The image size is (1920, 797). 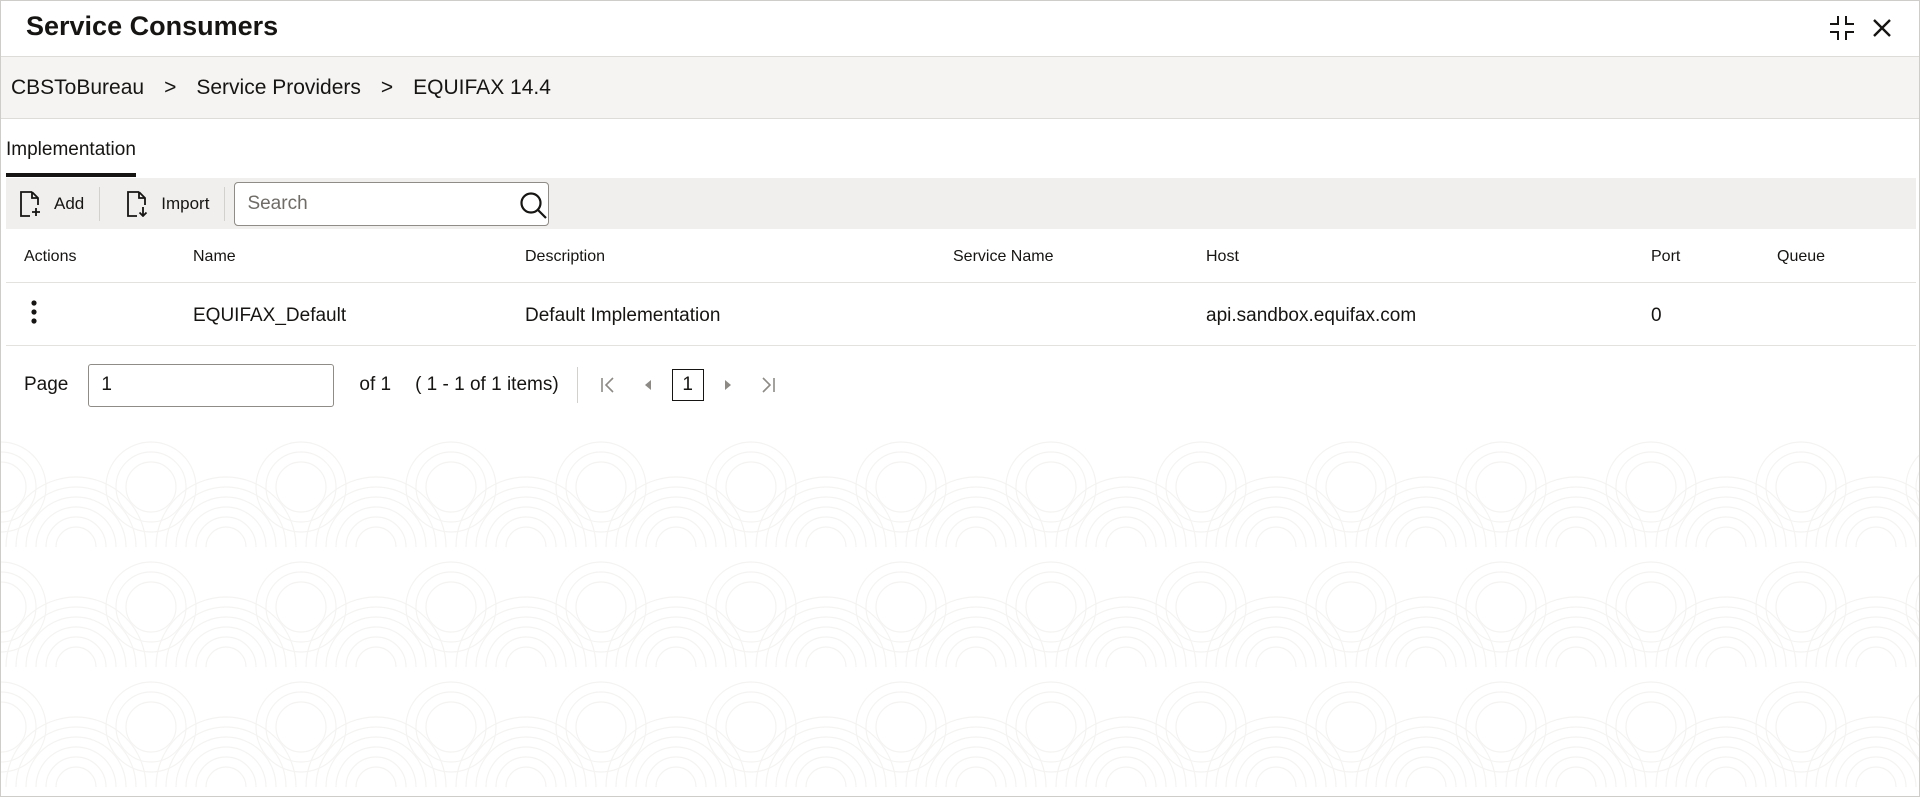 I want to click on page-label: Page, so click(x=46, y=384).